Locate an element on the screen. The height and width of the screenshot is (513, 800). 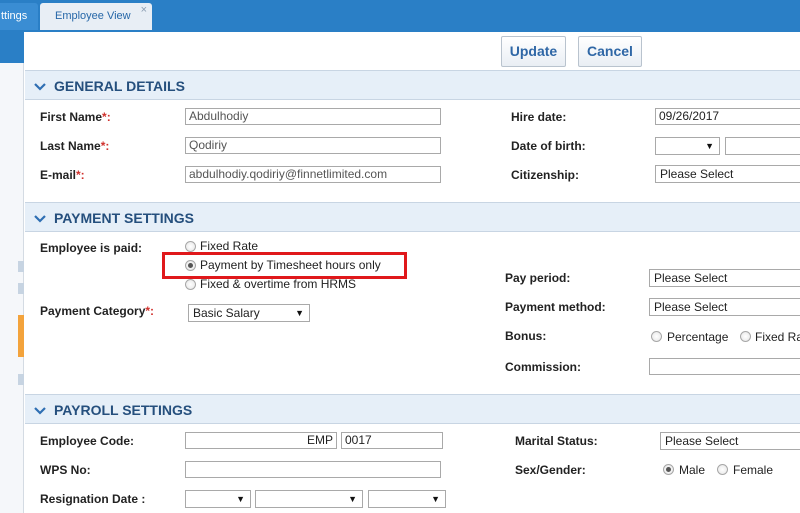
payment-category-label: Payment Category*: is located at coordinates (97, 311).